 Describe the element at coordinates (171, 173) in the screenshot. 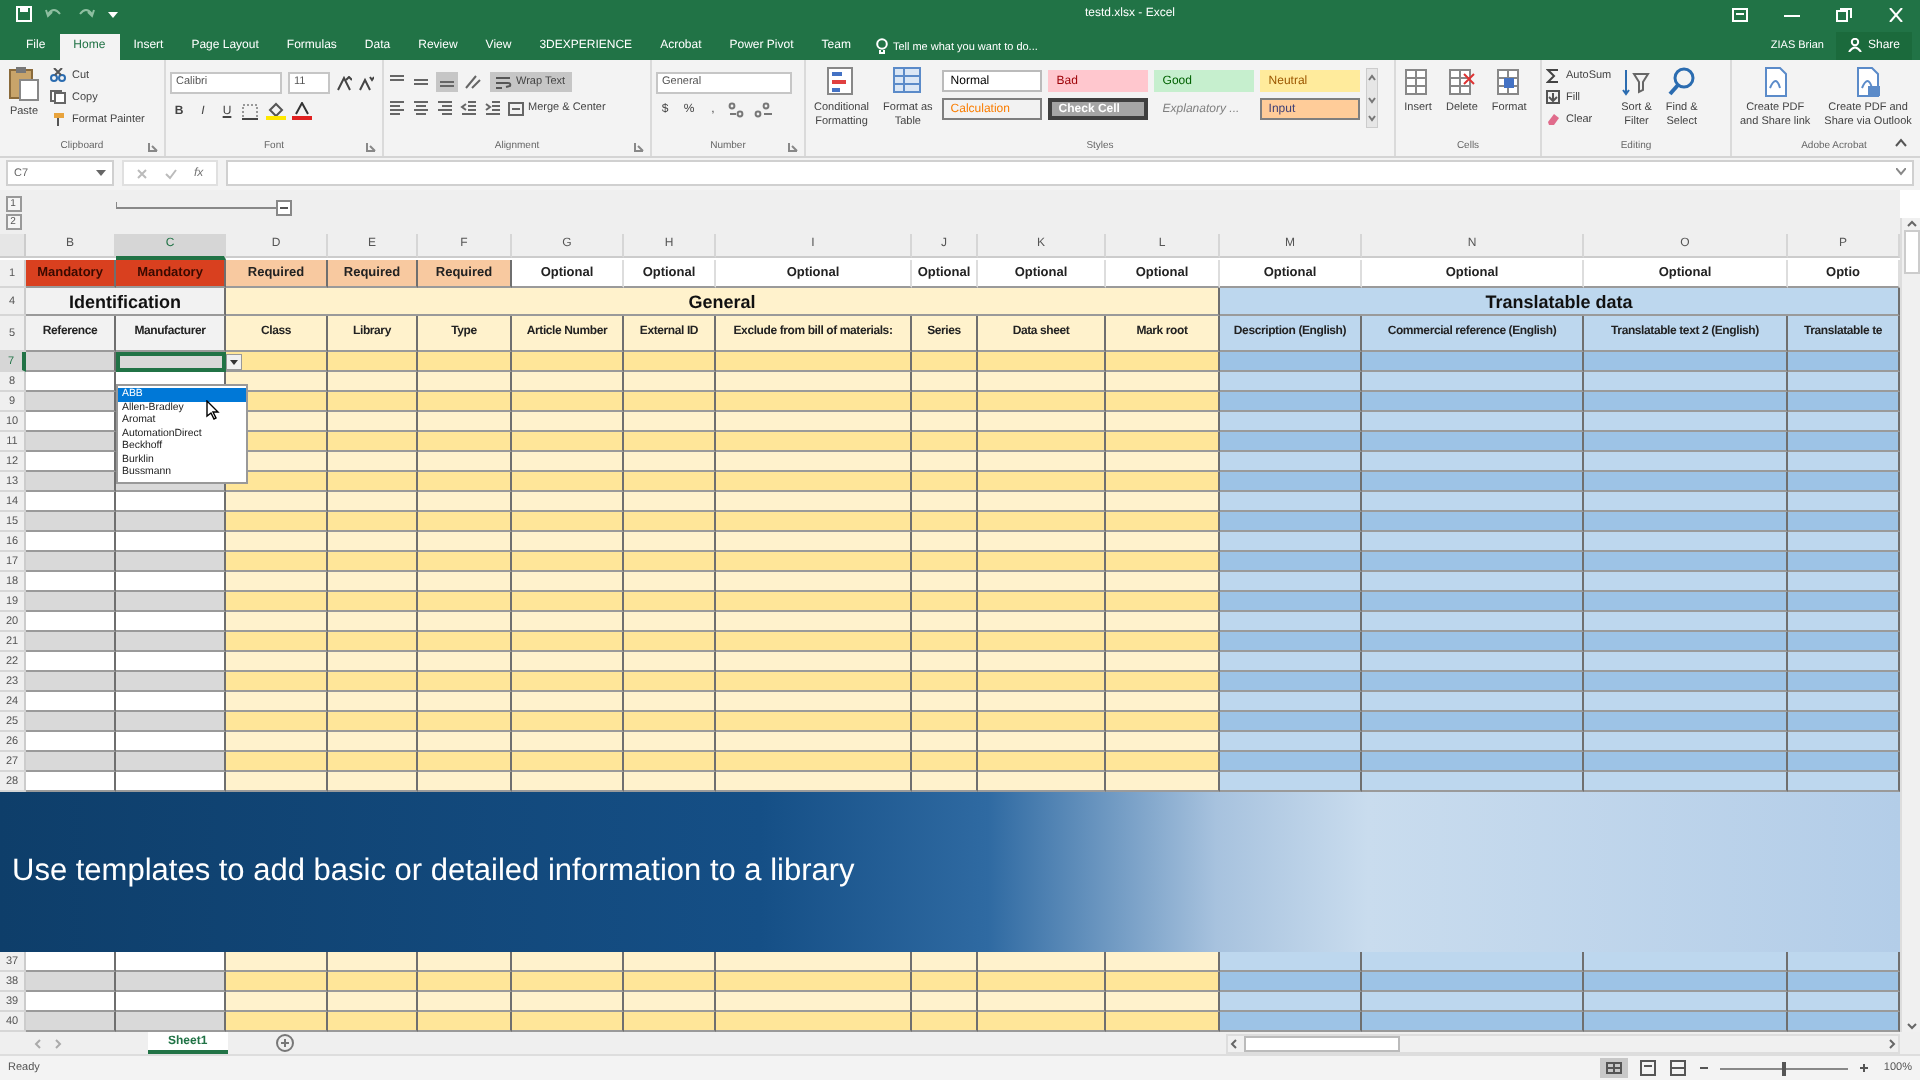

I see `enter-icon` at that location.